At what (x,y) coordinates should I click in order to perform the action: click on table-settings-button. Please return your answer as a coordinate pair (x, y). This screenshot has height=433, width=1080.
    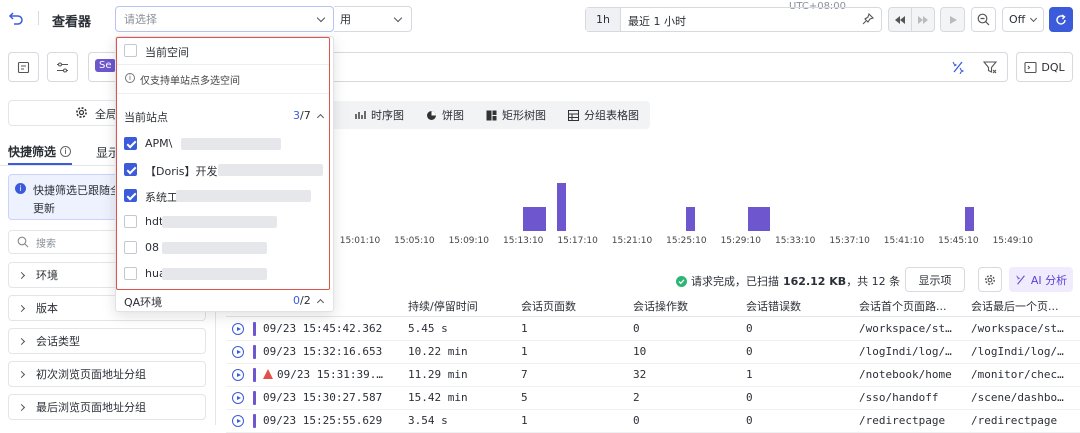
    Looking at the image, I should click on (990, 279).